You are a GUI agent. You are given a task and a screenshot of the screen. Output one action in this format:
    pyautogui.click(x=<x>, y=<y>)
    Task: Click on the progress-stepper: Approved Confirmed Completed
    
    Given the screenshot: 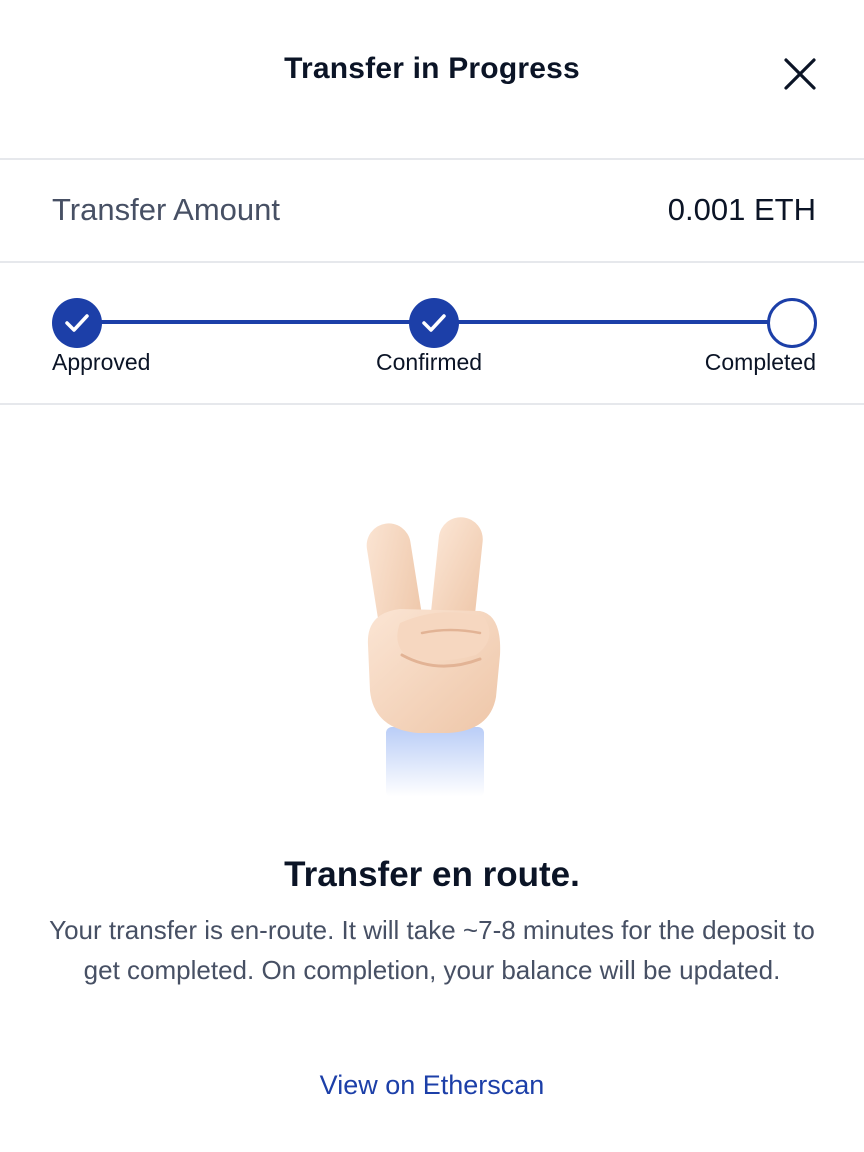 What is the action you would take?
    pyautogui.click(x=432, y=335)
    